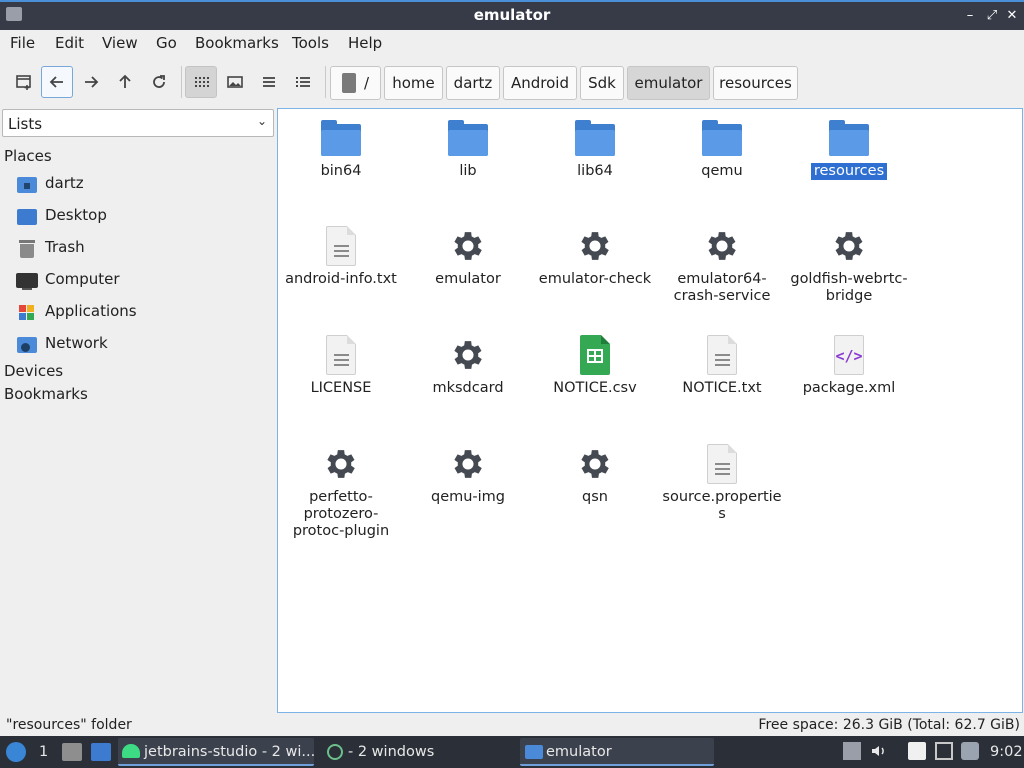 Image resolution: width=1024 pixels, height=768 pixels. Describe the element at coordinates (27, 184) in the screenshot. I see `home-folder-icon` at that location.